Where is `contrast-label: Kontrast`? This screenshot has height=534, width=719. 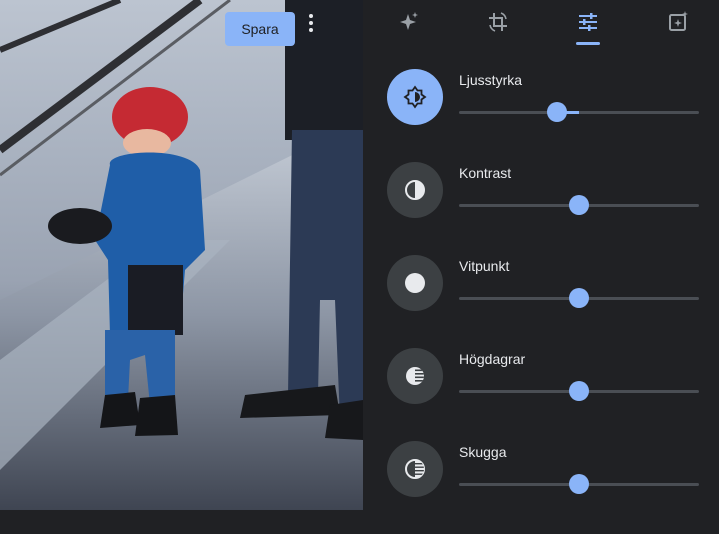 contrast-label: Kontrast is located at coordinates (485, 173).